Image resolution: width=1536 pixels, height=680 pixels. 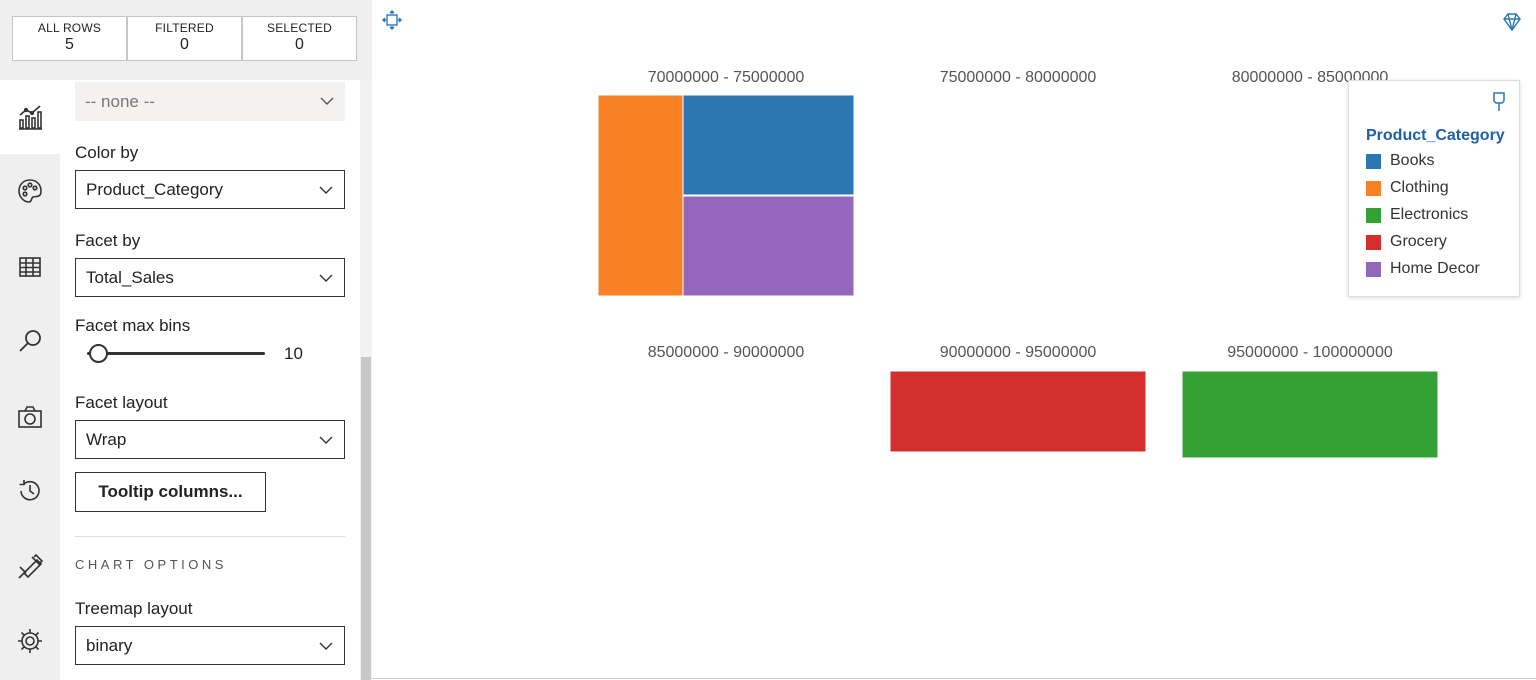 I want to click on selected-count: SELECTED 0, so click(x=299, y=38).